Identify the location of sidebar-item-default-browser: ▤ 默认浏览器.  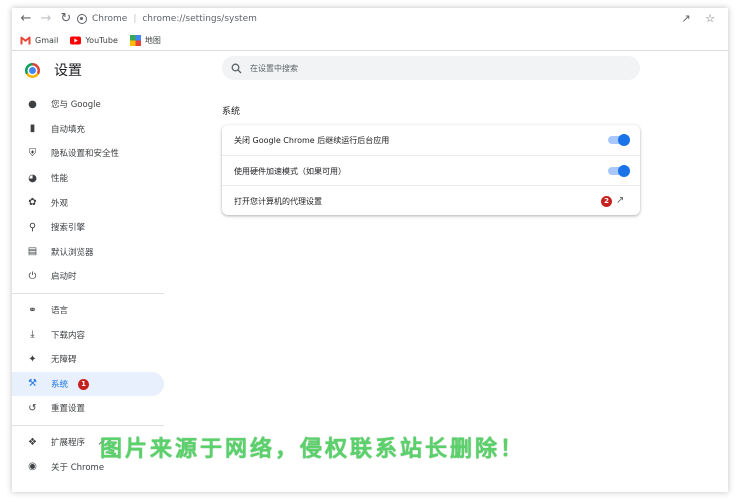
(88, 252).